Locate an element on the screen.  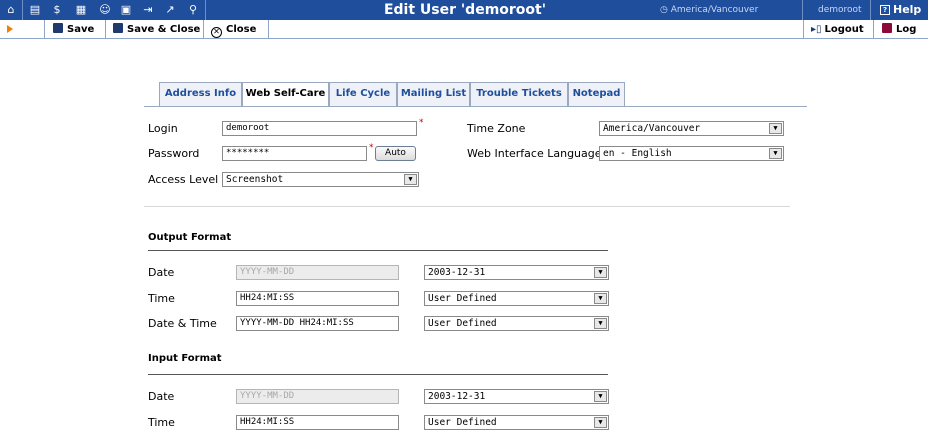
output-time-select: User Defined ▼ is located at coordinates (516, 298).